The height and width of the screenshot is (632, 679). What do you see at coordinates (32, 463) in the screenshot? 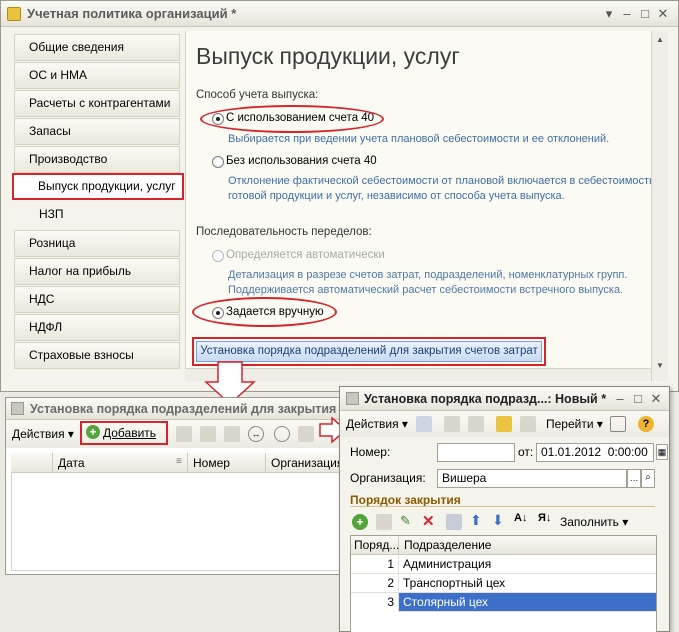
I see `list-col-icon` at bounding box center [32, 463].